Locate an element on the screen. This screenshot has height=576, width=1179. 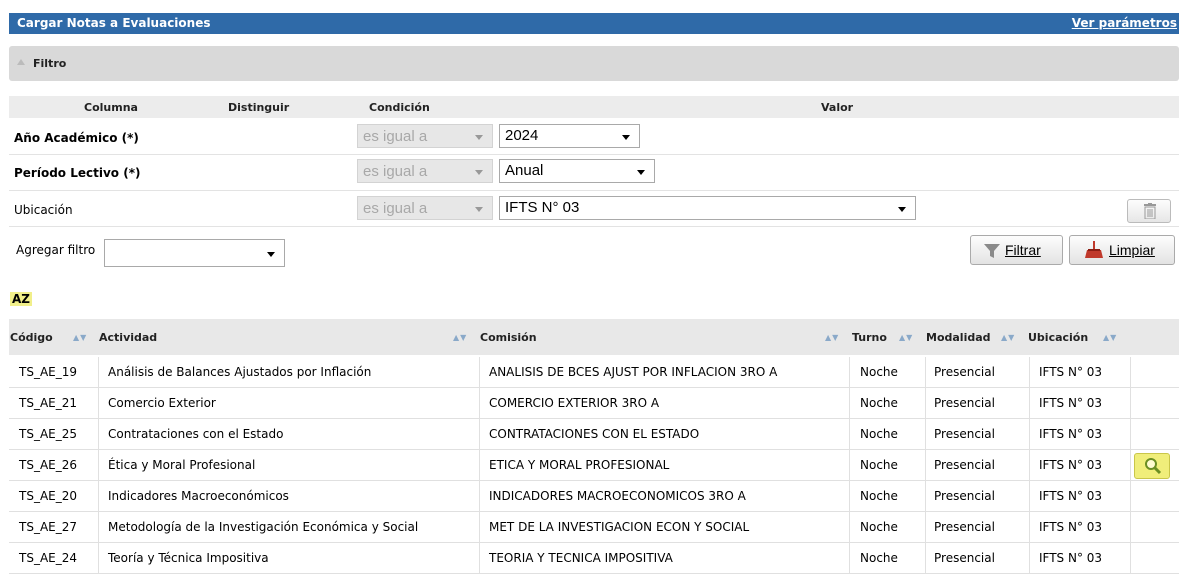
limpiar-label: Limpiar is located at coordinates (1132, 250).